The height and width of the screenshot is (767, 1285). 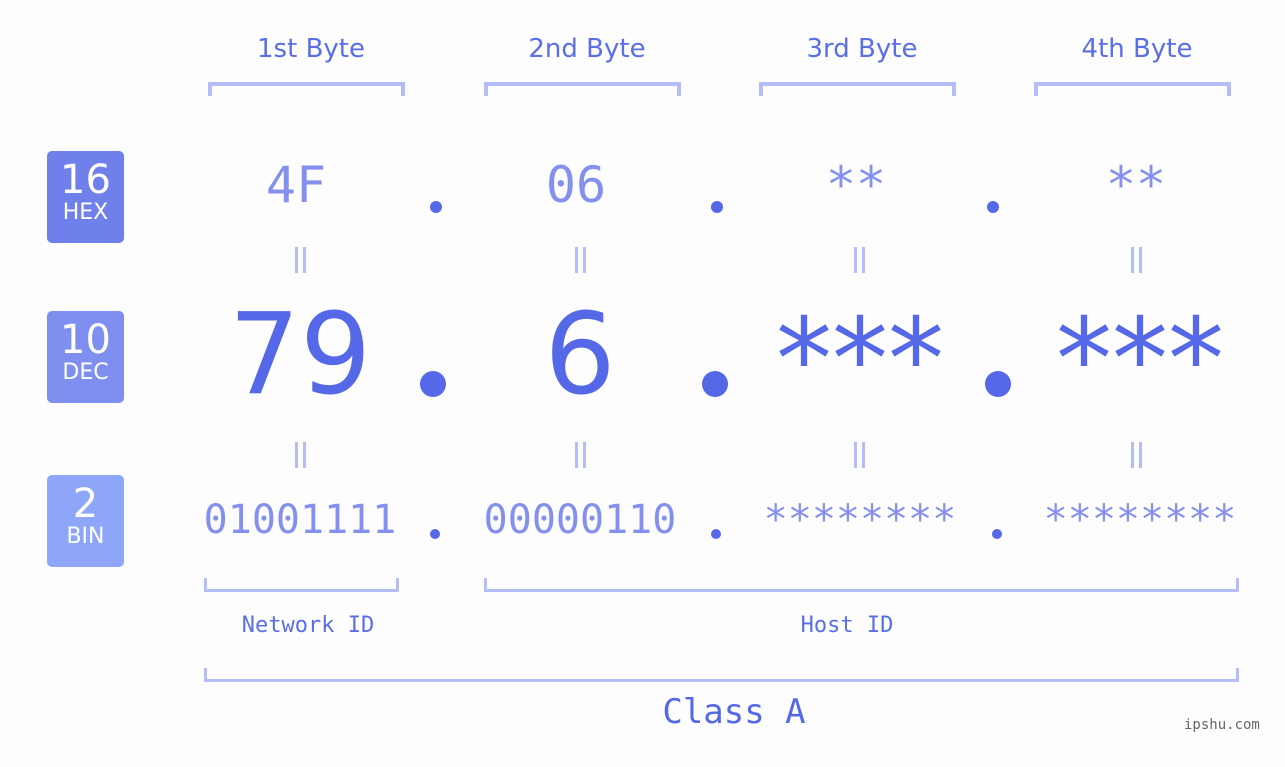 What do you see at coordinates (300, 520) in the screenshot?
I see `bin-byte-1: 01001111` at bounding box center [300, 520].